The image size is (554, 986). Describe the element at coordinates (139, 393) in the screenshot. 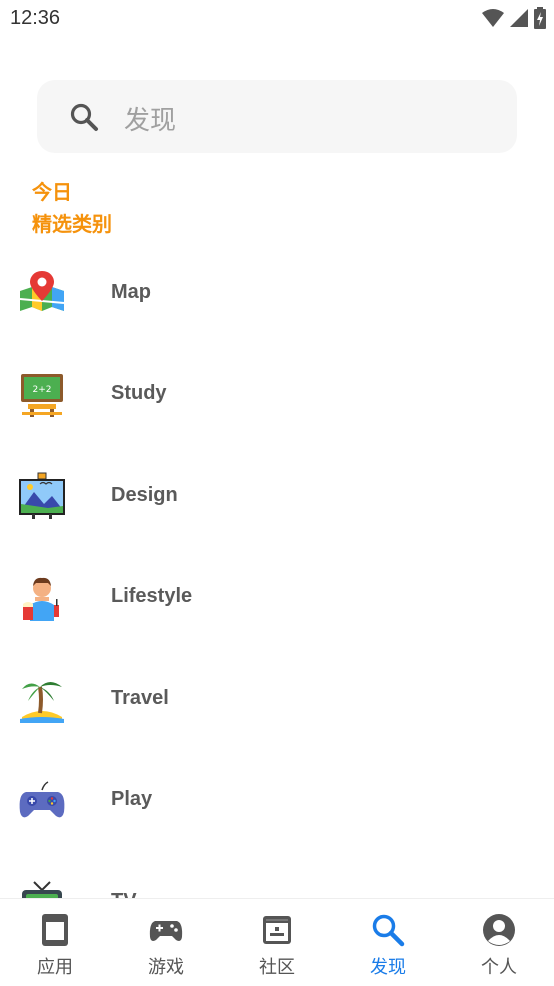

I see `category-label: Study` at that location.